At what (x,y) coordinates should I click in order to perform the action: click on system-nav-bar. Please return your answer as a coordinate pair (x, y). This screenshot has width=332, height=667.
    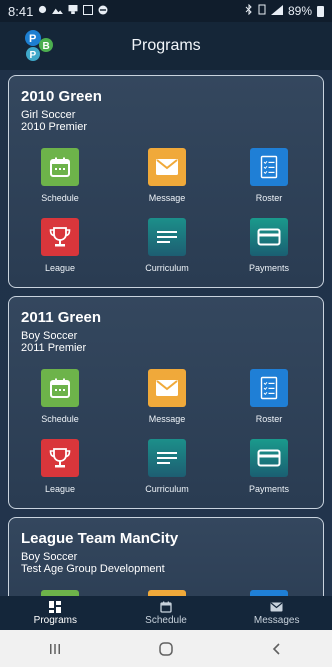
    Looking at the image, I should click on (166, 648).